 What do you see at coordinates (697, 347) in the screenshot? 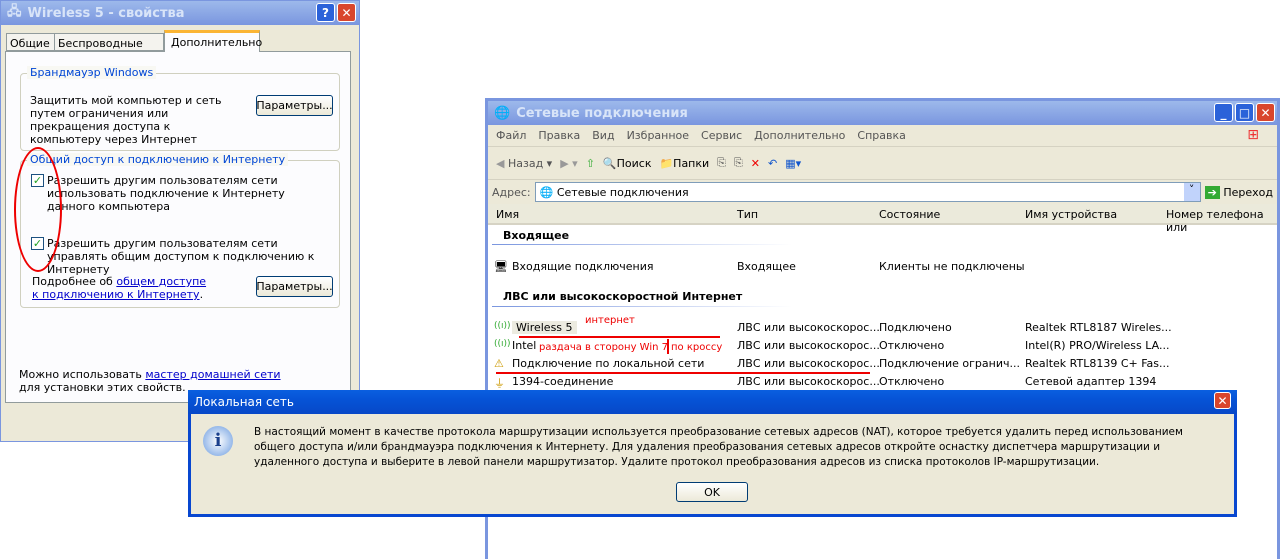
I see `annotation-crossover: по кроссу` at bounding box center [697, 347].